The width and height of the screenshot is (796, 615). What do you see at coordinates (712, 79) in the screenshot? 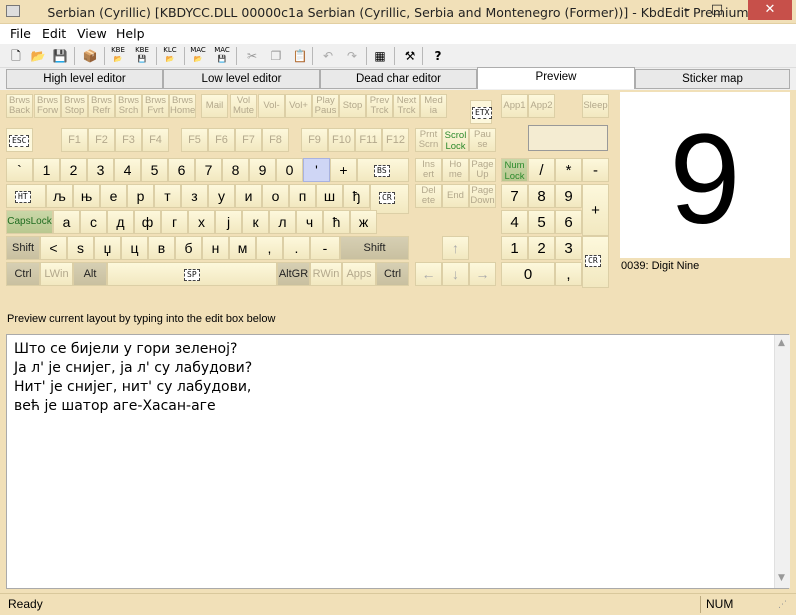
I see `tab-sticker-map: Sticker map` at bounding box center [712, 79].